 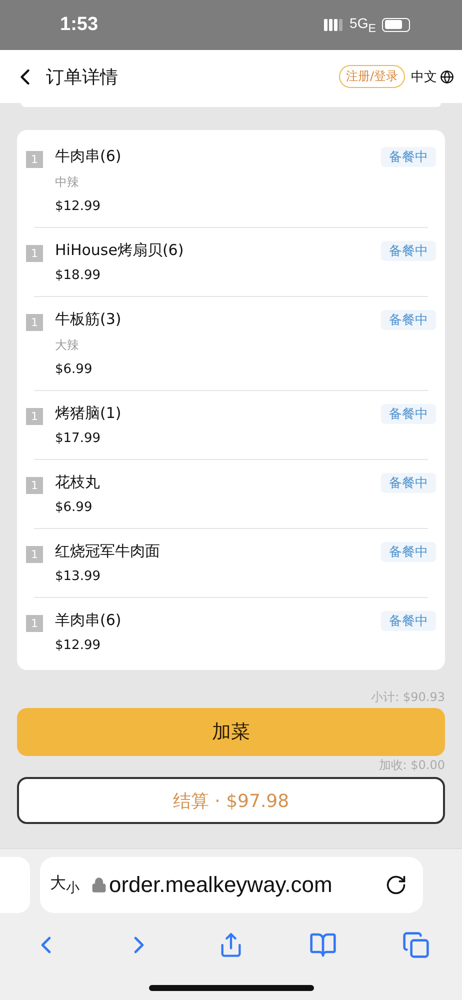 What do you see at coordinates (78, 482) in the screenshot?
I see `item-name: 花枝丸` at bounding box center [78, 482].